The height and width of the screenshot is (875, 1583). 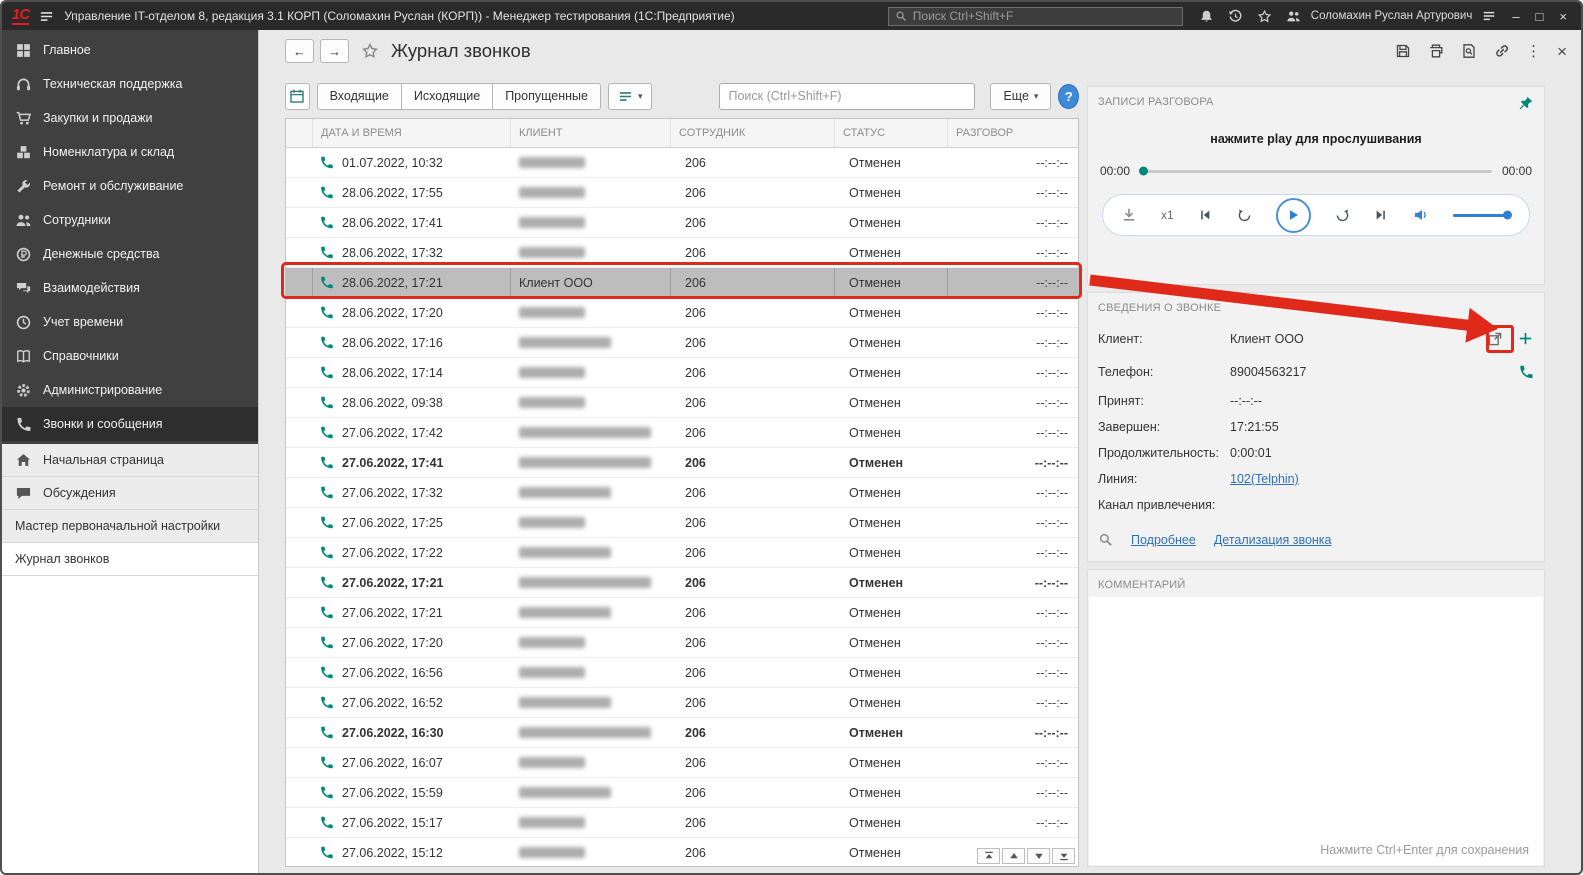 What do you see at coordinates (447, 96) in the screenshot?
I see `filter-outgoing-button: Исходящие` at bounding box center [447, 96].